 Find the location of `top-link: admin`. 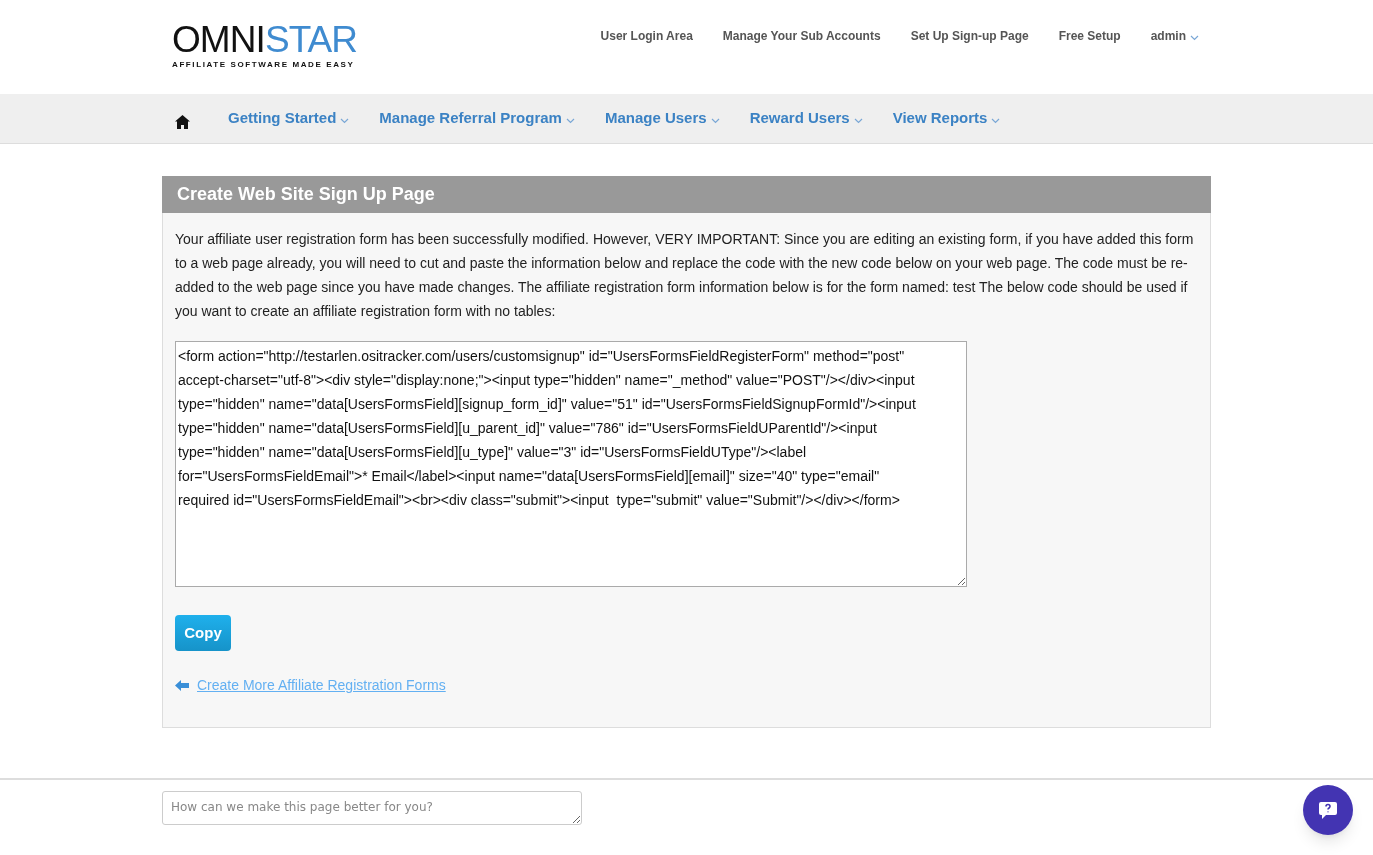

top-link: admin is located at coordinates (1174, 36).